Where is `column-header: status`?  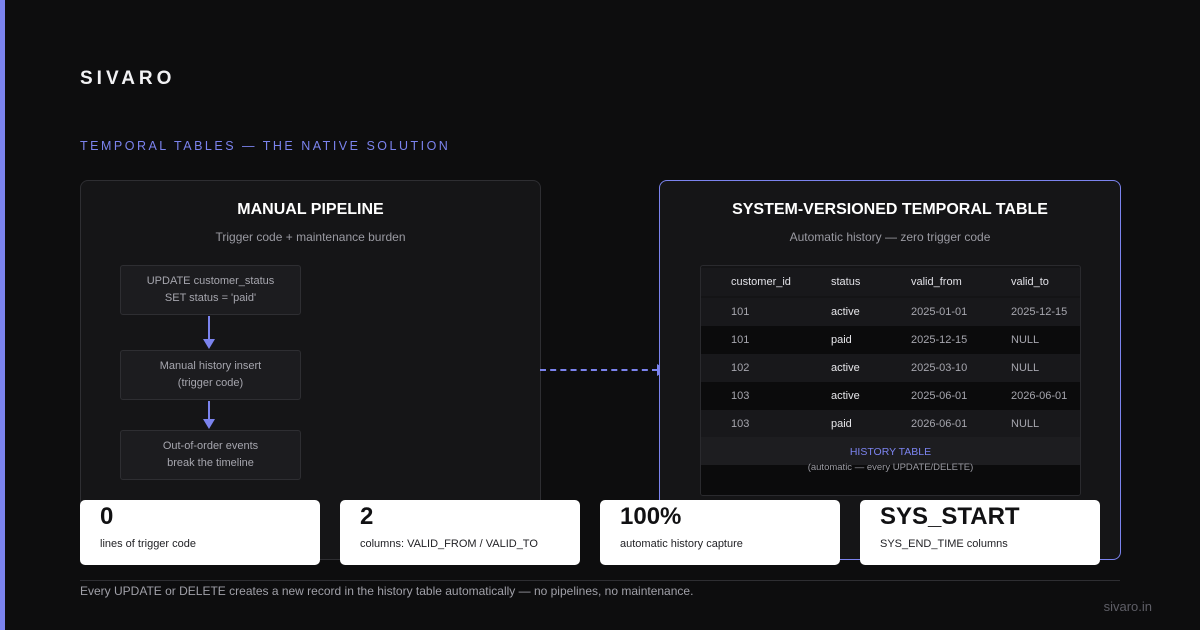 column-header: status is located at coordinates (846, 282).